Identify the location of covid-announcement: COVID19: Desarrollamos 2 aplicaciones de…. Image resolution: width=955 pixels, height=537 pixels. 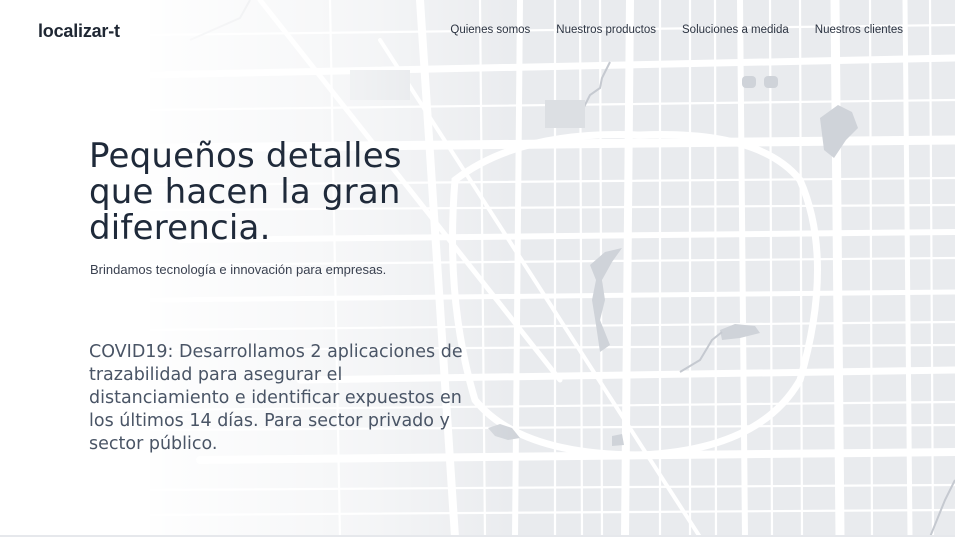
(276, 398).